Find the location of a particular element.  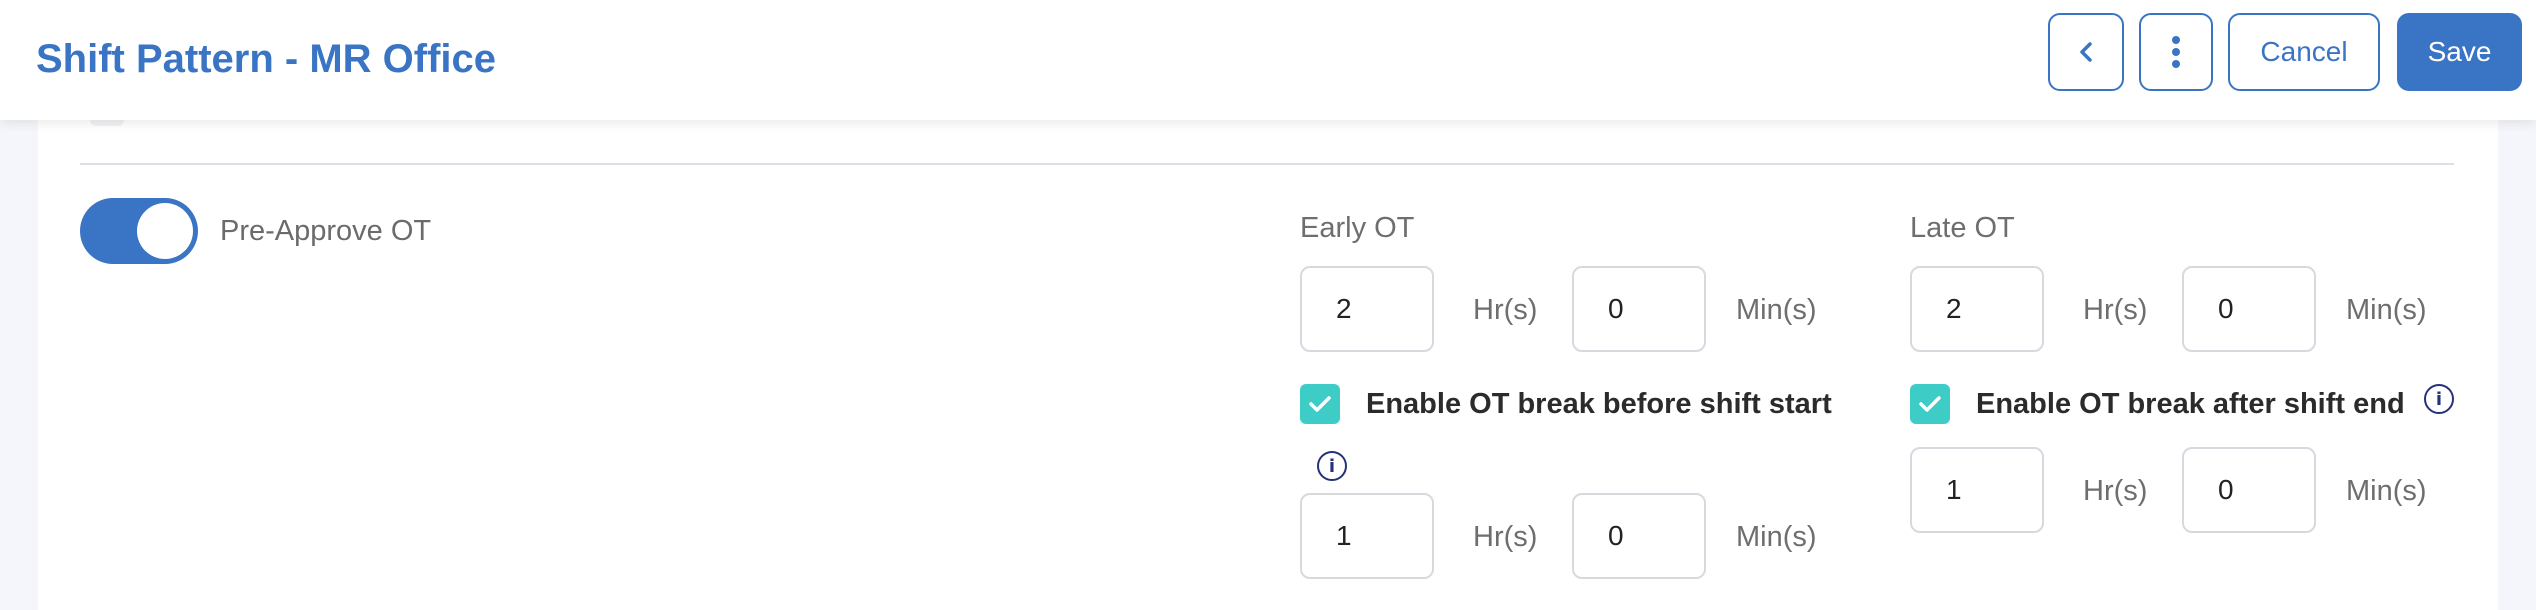

early-ot-hours-input is located at coordinates (1367, 309).